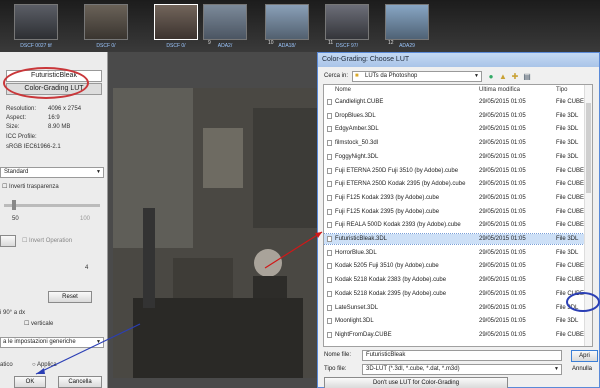 The image size is (600, 388). What do you see at coordinates (40, 371) in the screenshot?
I see `blue-arrow-head` at bounding box center [40, 371].